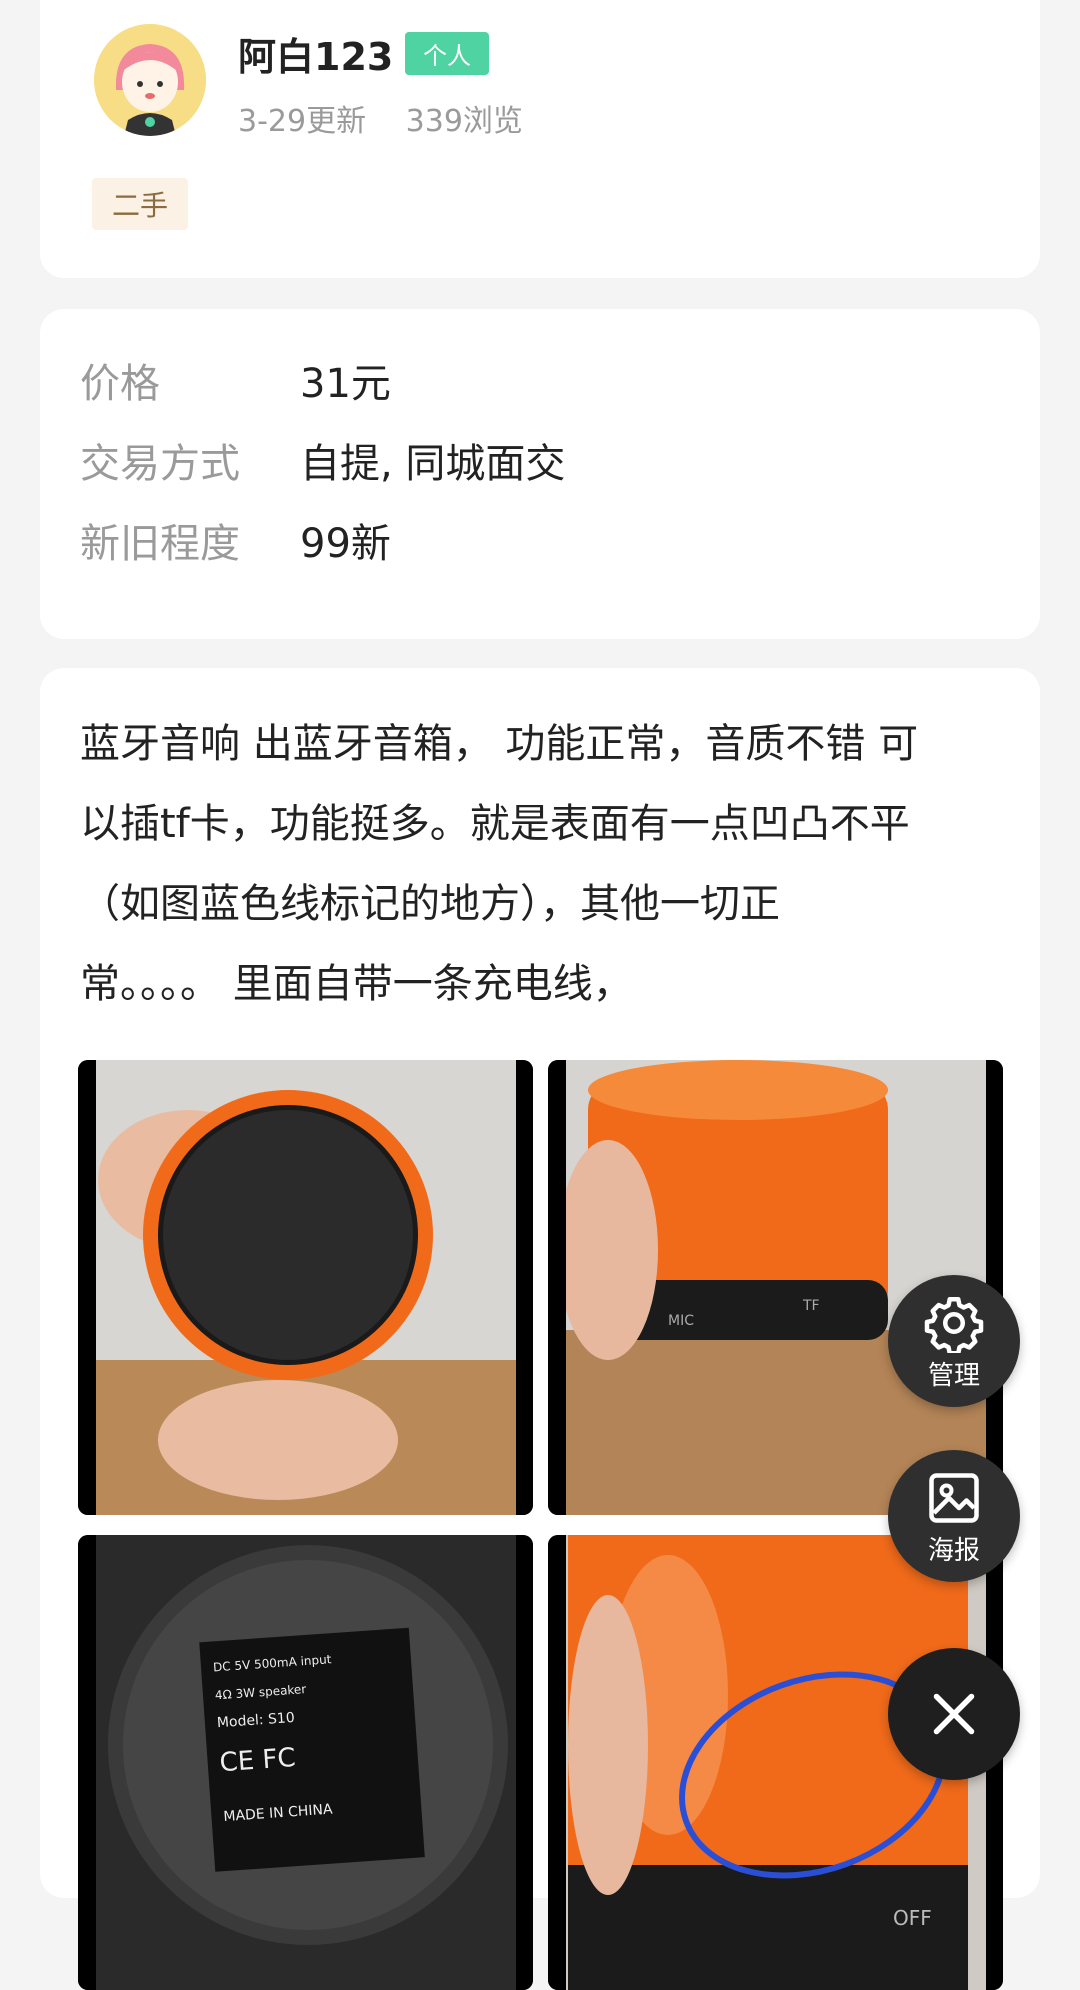 The image size is (1080, 1990). What do you see at coordinates (954, 1325) in the screenshot?
I see `gear-icon` at bounding box center [954, 1325].